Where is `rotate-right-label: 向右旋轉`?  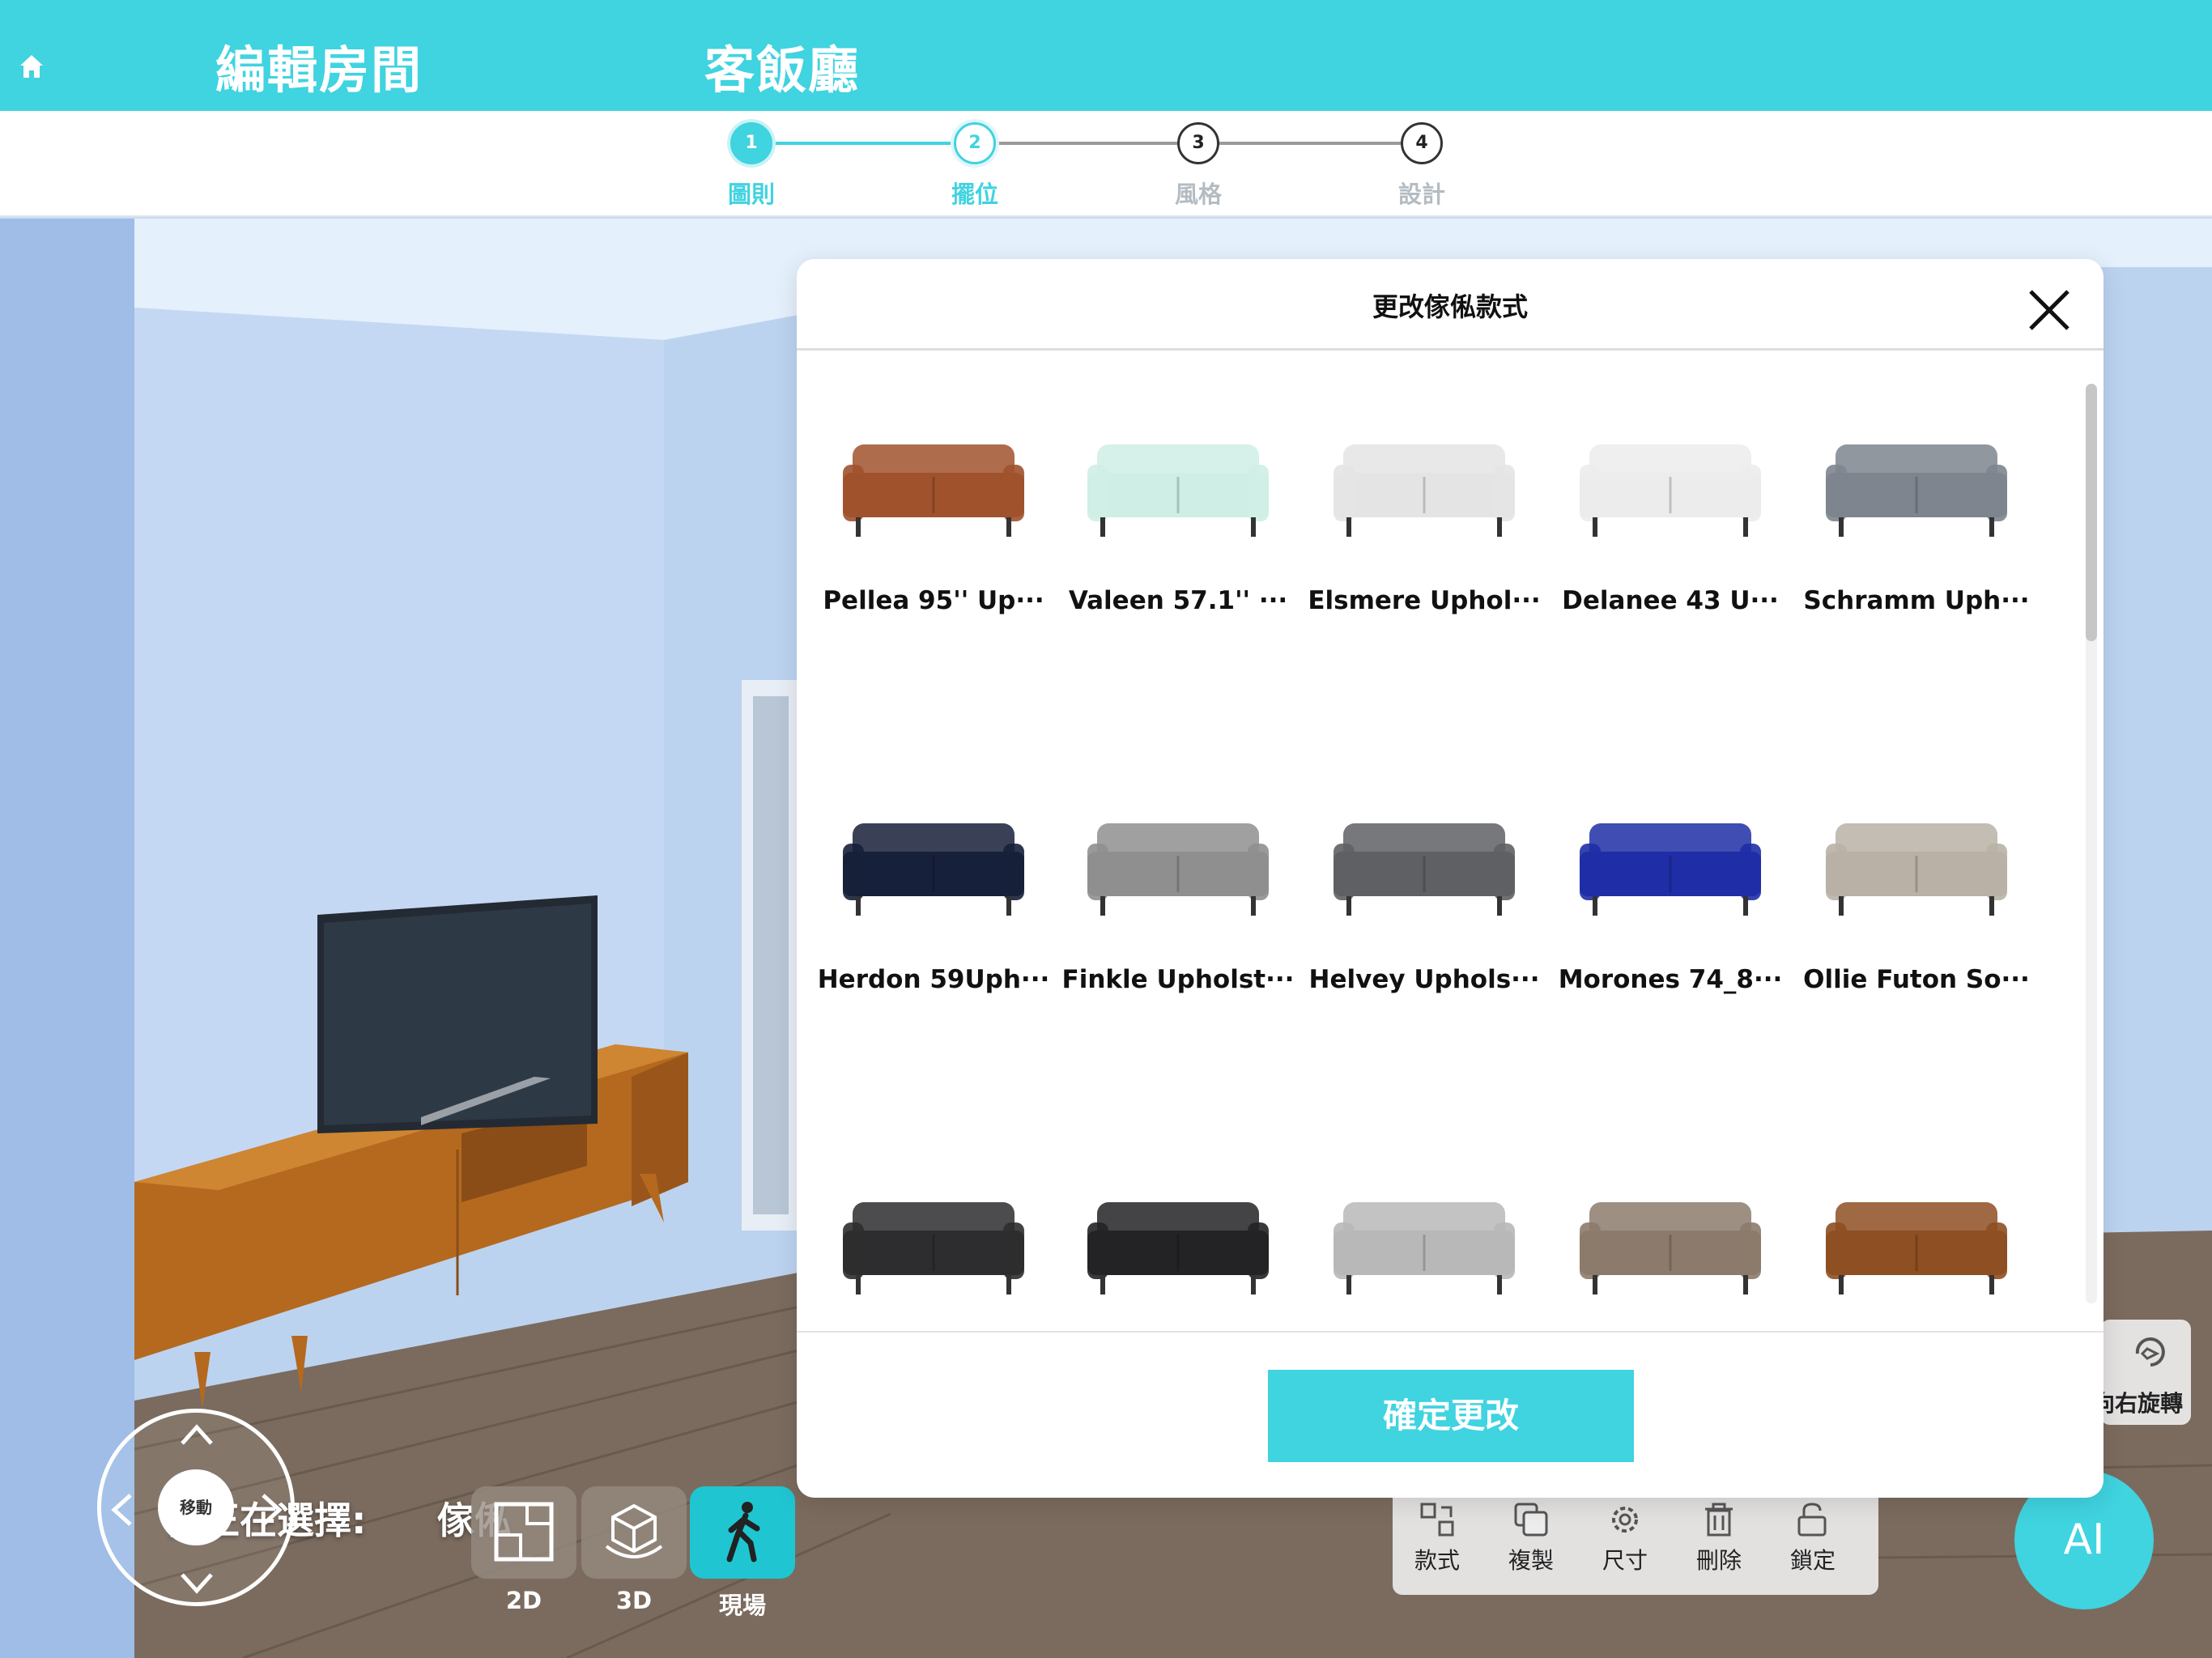
rotate-right-label: 向右旋轉 is located at coordinates (2138, 1403).